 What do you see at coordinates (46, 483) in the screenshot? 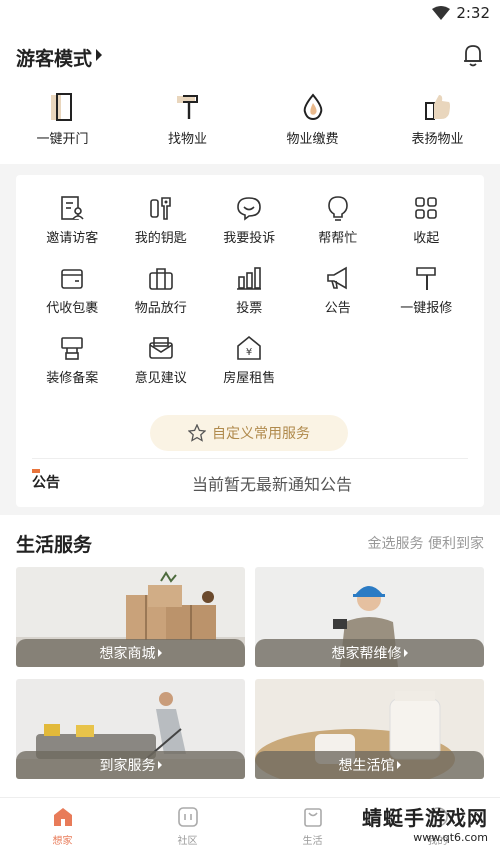
I see `notice-tag: 公告` at bounding box center [46, 483].